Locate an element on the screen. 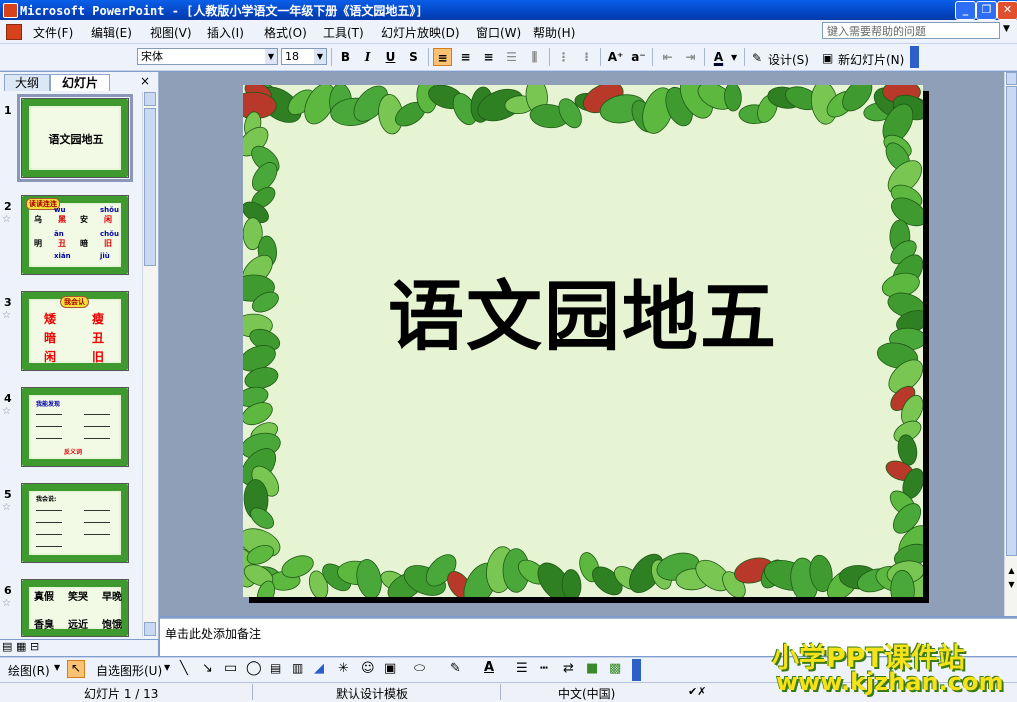  italic-button: I is located at coordinates (367, 57).